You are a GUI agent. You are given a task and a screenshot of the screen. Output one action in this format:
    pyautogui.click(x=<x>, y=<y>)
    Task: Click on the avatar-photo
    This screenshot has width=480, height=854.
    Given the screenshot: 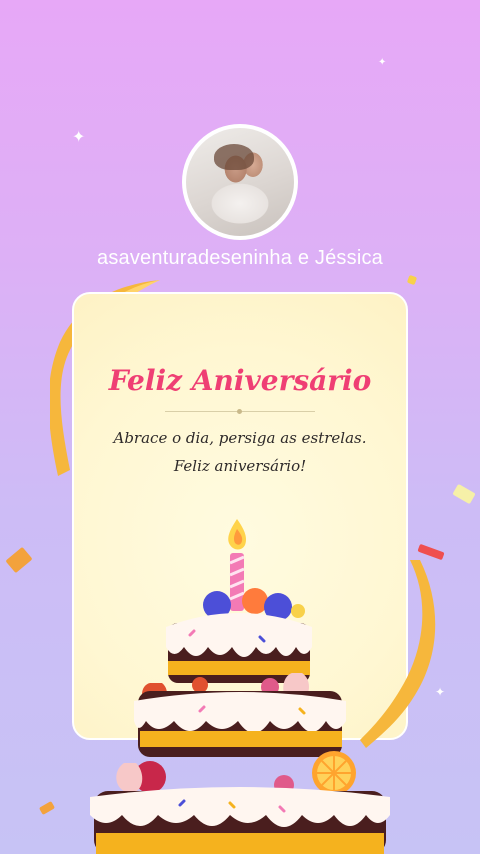 What is the action you would take?
    pyautogui.click(x=240, y=182)
    